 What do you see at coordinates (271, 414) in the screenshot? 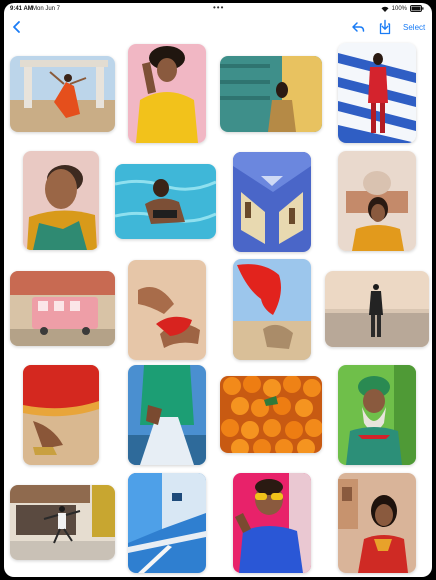
I see `photo-oranges` at bounding box center [271, 414].